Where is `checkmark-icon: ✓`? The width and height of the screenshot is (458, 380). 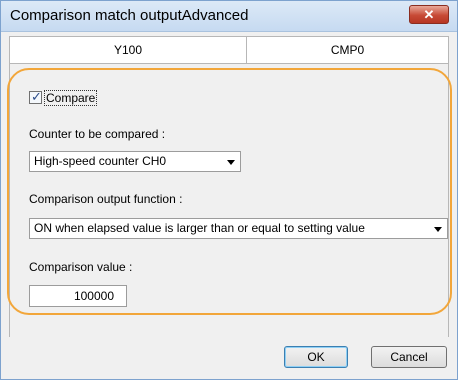 checkmark-icon: ✓ is located at coordinates (36, 96).